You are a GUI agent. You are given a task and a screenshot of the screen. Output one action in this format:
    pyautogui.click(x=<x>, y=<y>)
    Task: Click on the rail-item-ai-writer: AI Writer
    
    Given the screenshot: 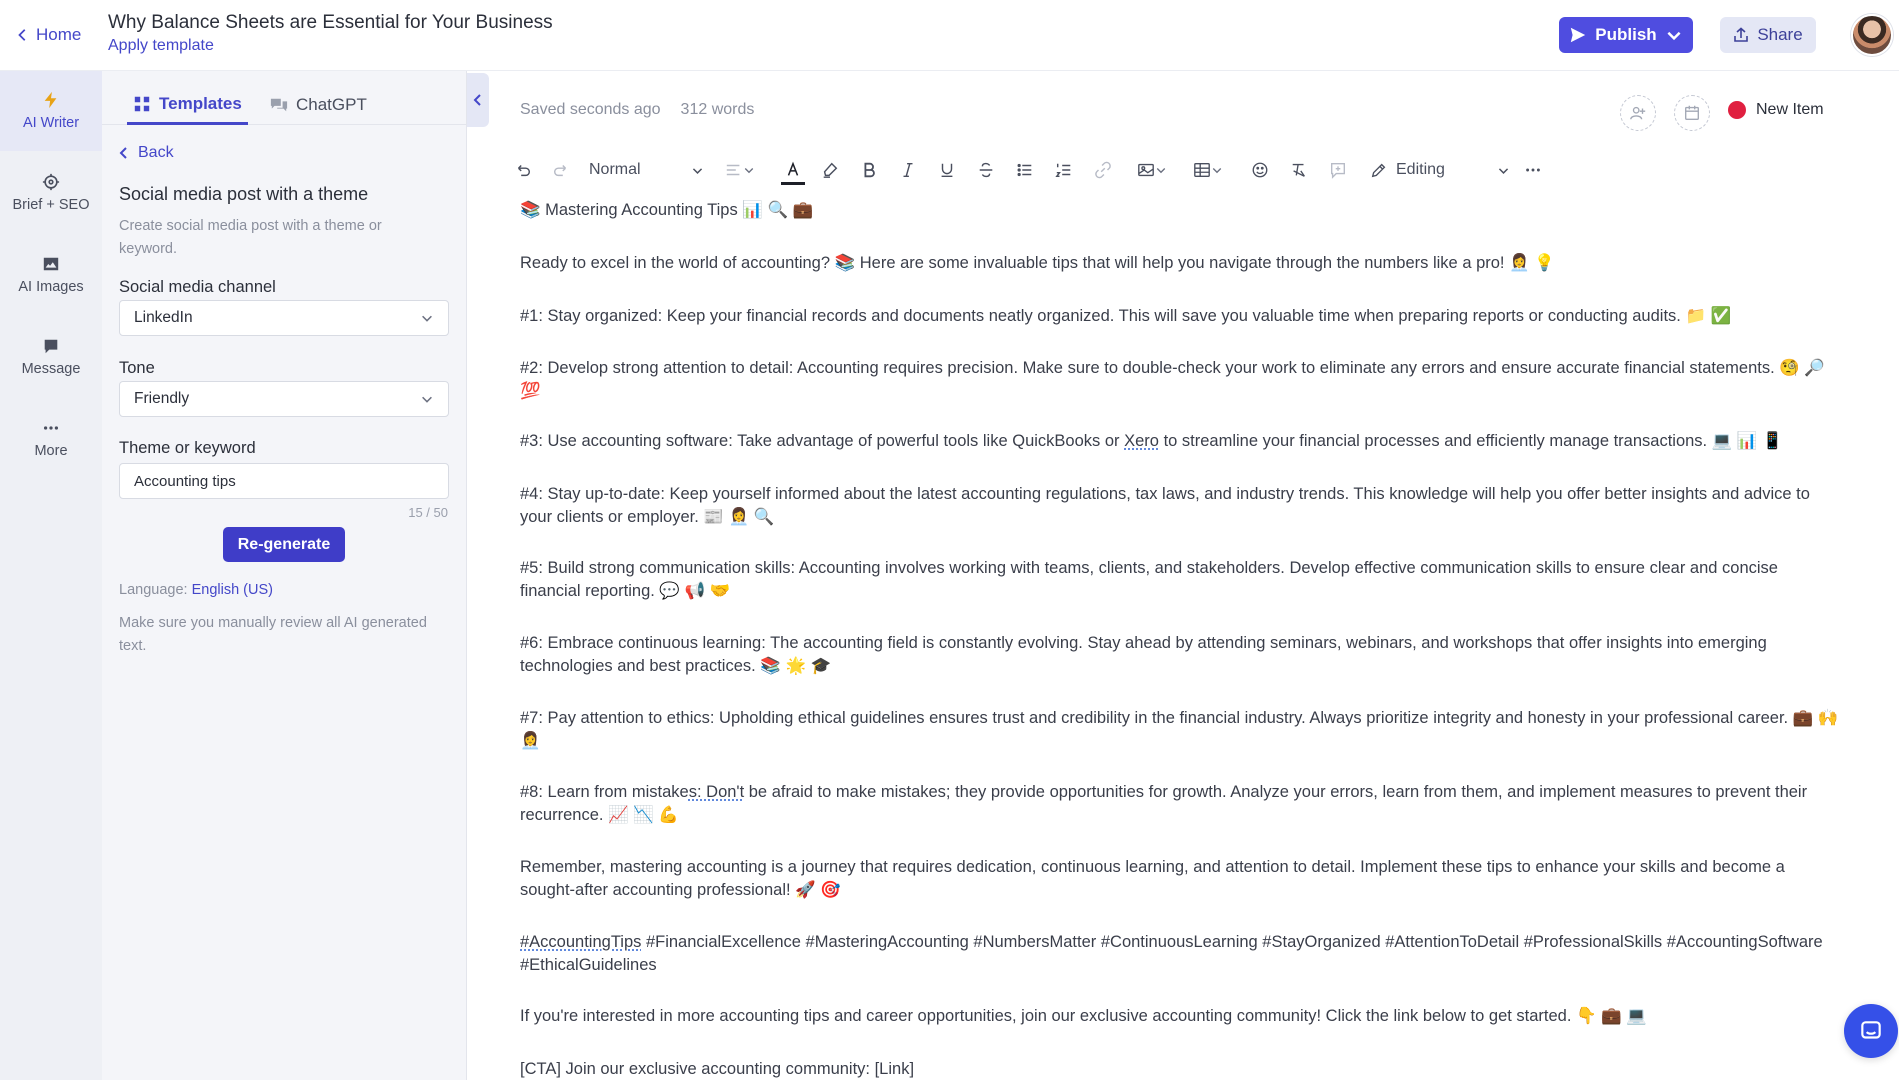 What is the action you would take?
    pyautogui.click(x=51, y=111)
    